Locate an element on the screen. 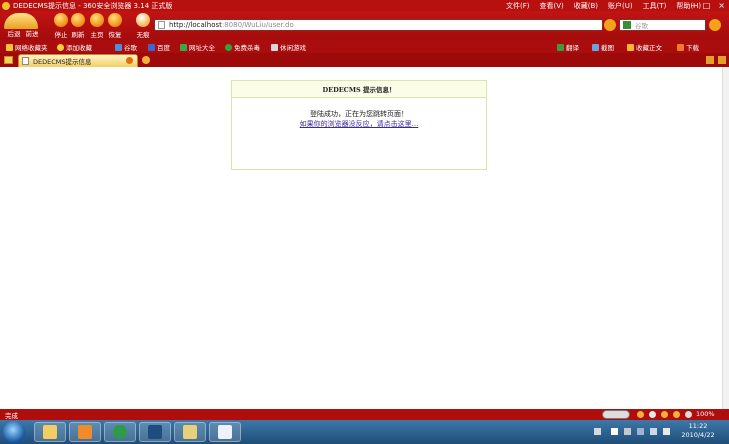 The height and width of the screenshot is (444, 729). tool-translate: 翻译 is located at coordinates (568, 47).